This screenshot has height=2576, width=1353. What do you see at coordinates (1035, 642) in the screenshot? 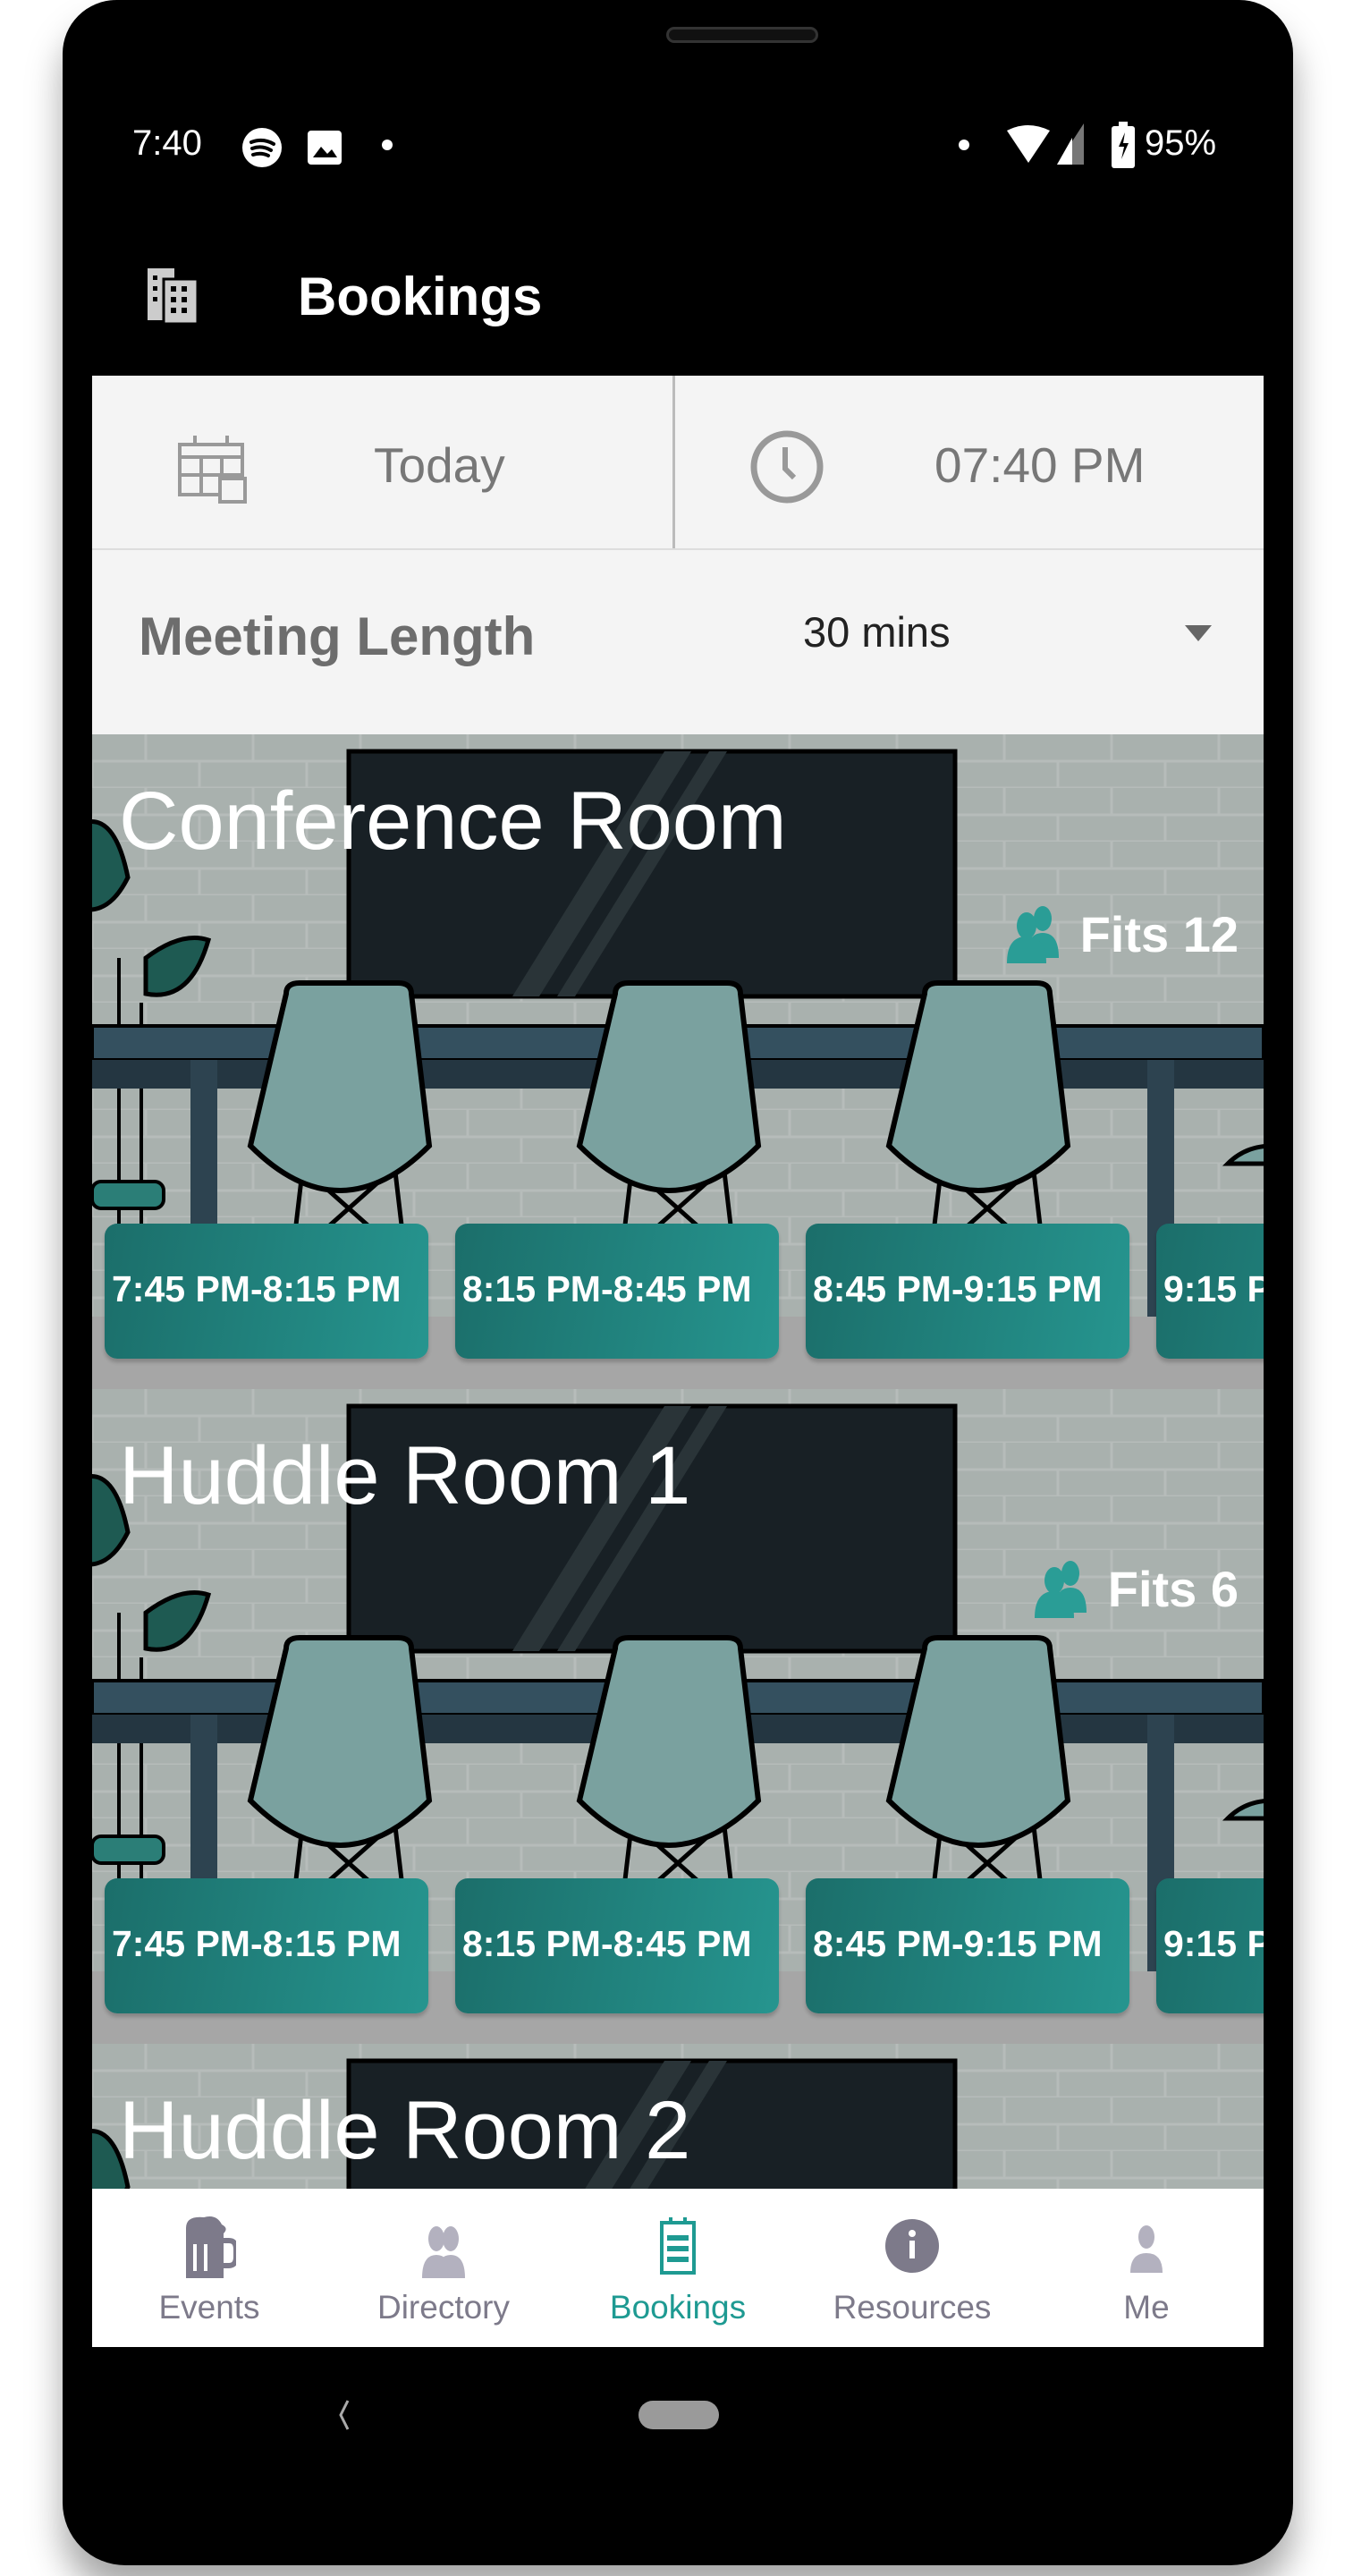
I see `meeting-length-select: 30 mins` at bounding box center [1035, 642].